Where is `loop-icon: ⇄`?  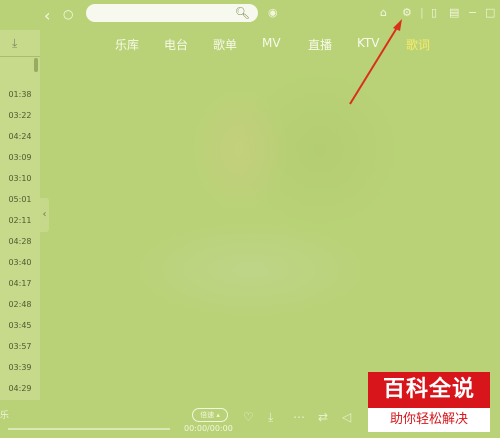
loop-icon: ⇄ is located at coordinates (323, 417).